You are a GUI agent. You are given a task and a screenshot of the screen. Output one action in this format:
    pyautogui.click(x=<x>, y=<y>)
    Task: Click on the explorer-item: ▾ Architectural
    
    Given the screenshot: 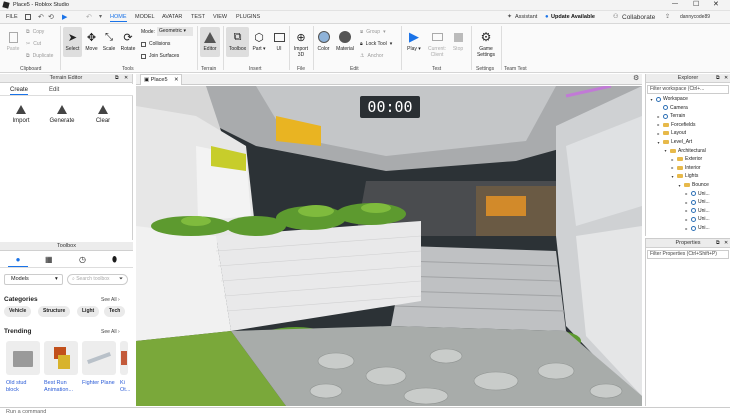 What is the action you would take?
    pyautogui.click(x=675, y=151)
    